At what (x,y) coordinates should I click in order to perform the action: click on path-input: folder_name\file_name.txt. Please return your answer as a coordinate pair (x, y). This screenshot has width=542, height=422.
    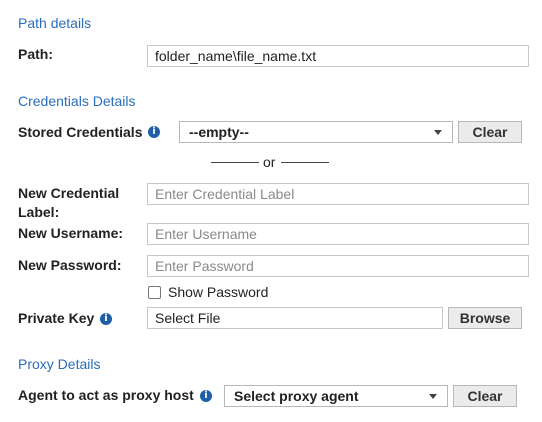
    Looking at the image, I should click on (338, 56).